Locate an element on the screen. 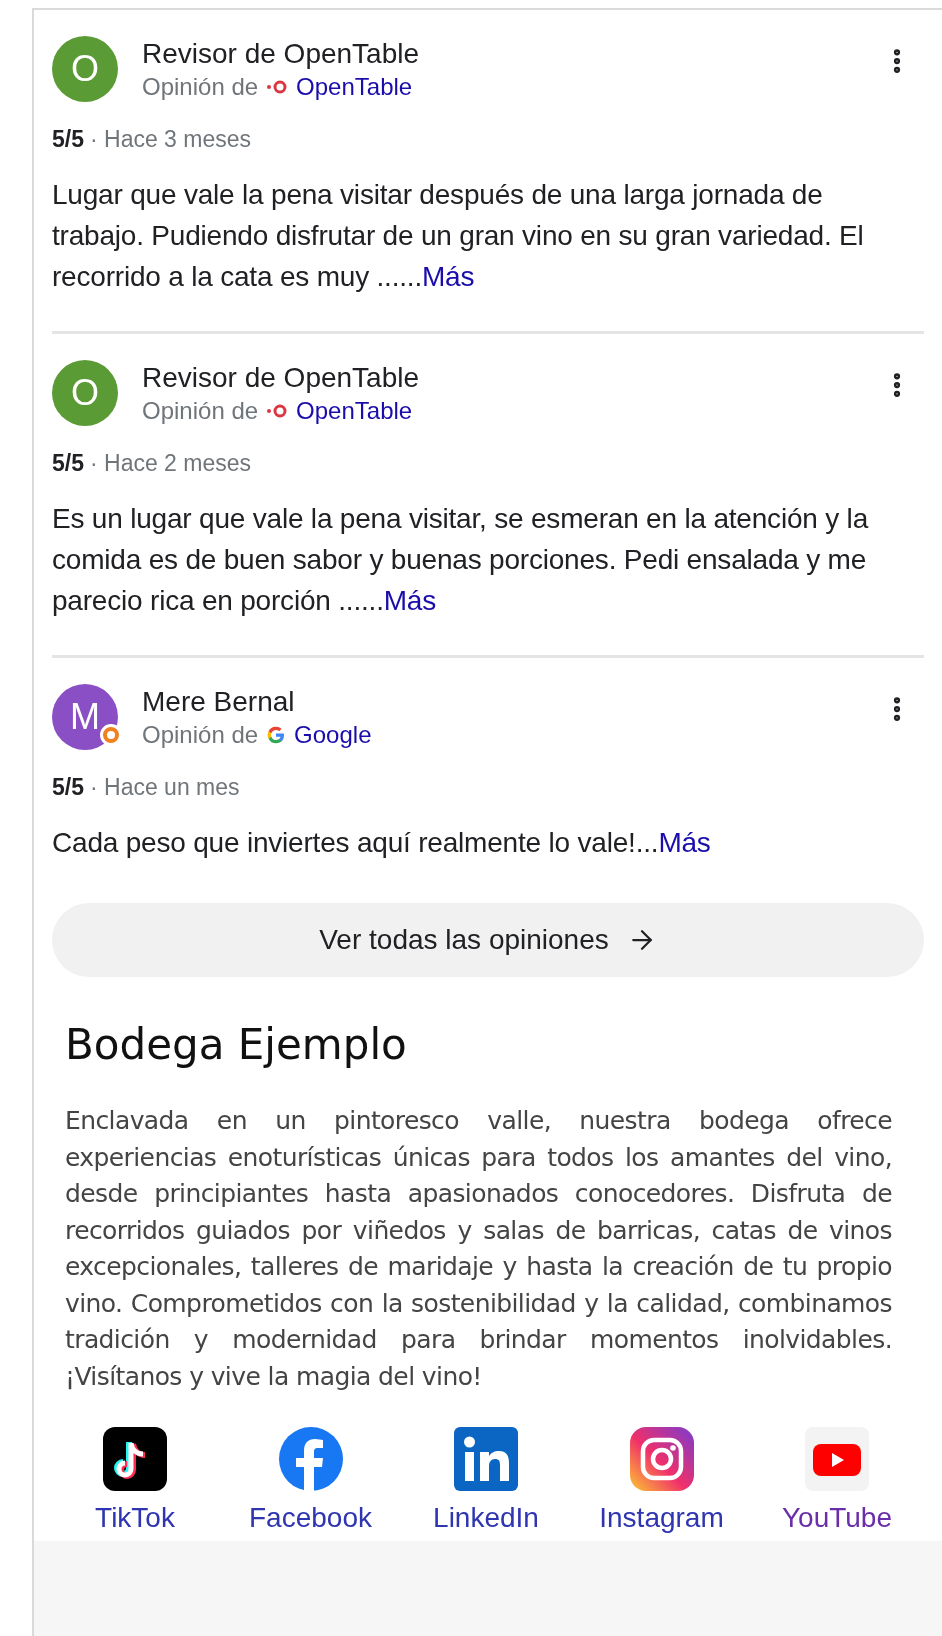  avatar-letter: M is located at coordinates (85, 717).